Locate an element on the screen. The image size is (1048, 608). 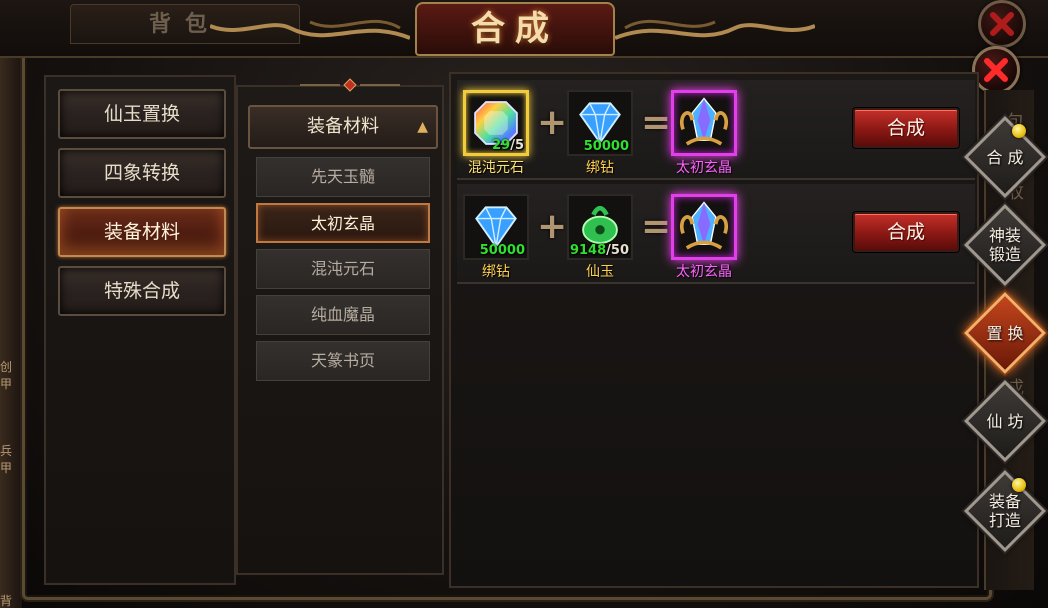
side-nav-label: 装备 打造 is located at coordinates (1004, 511).